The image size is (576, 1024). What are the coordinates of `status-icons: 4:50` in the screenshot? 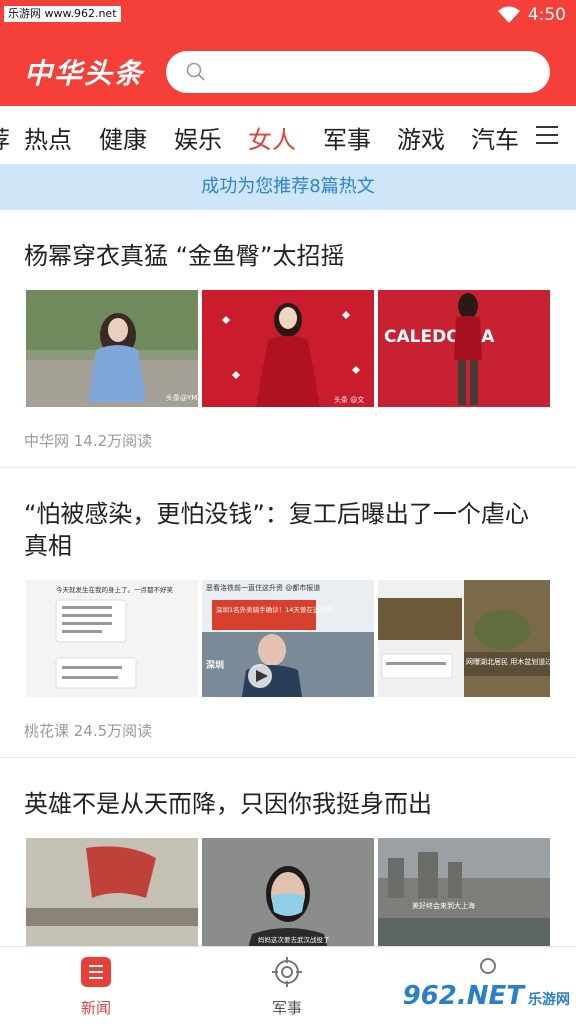 It's located at (531, 15).